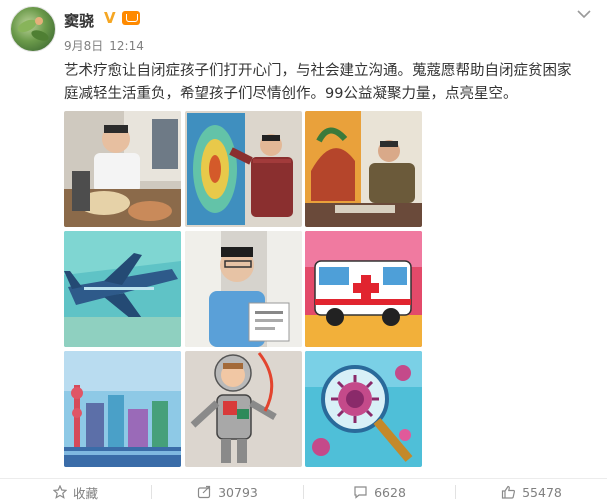 This screenshot has width=607, height=504. I want to click on painting-astronaut, so click(243, 409).